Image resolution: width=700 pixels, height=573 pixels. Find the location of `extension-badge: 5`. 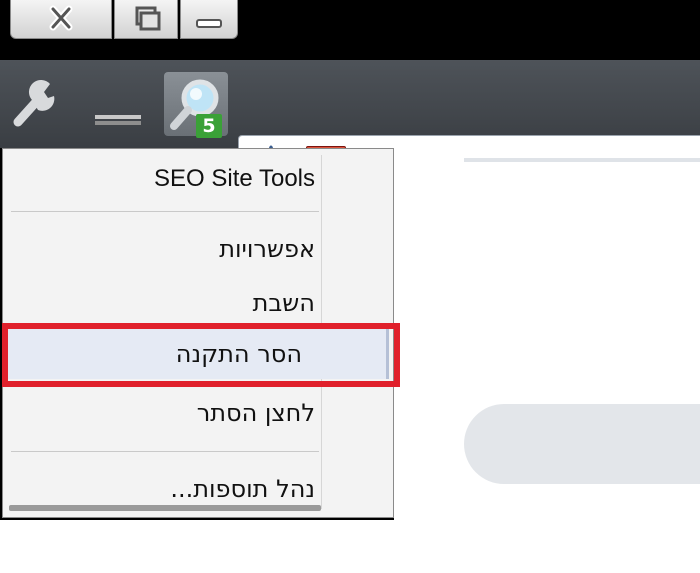

extension-badge: 5 is located at coordinates (209, 126).